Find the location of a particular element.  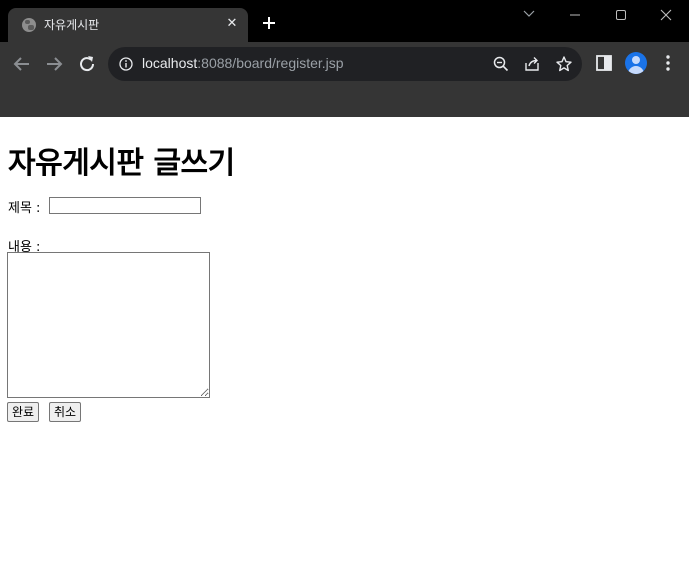

maximize-button is located at coordinates (621, 16).